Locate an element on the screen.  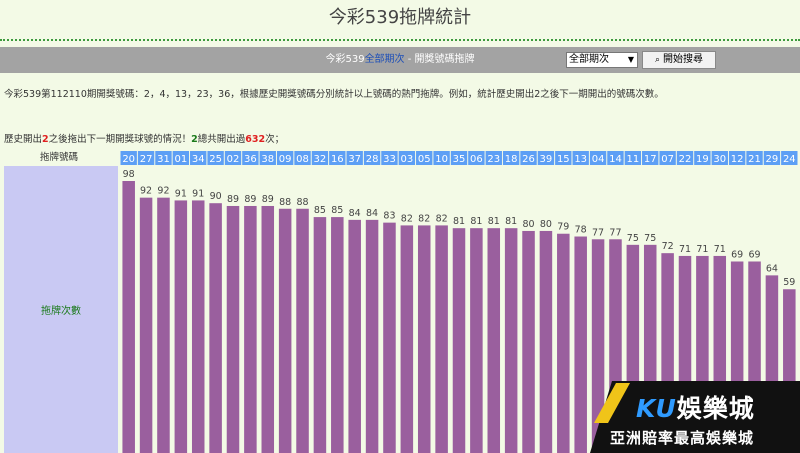
tick-label: 30 is located at coordinates (719, 159).